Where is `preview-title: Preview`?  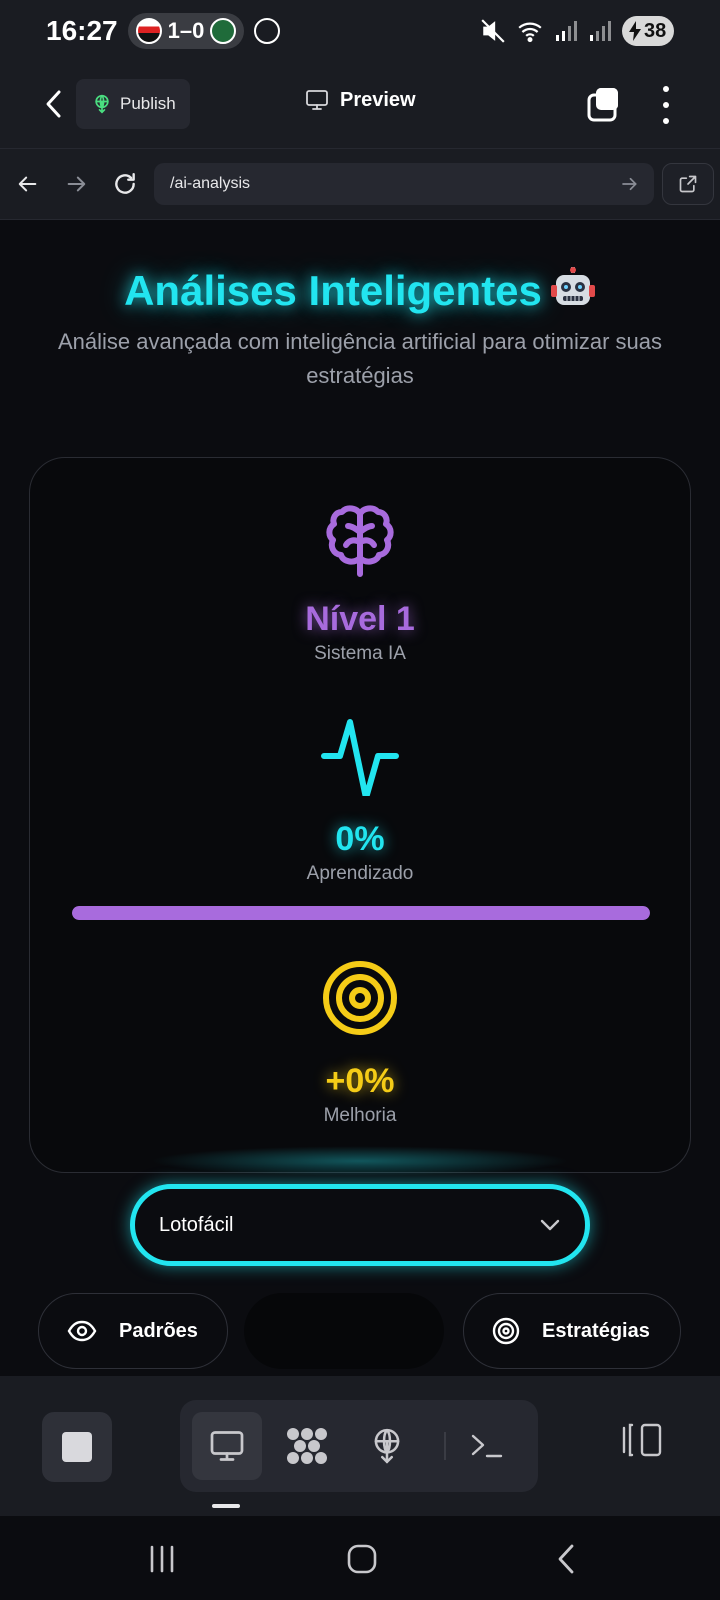 preview-title: Preview is located at coordinates (360, 100).